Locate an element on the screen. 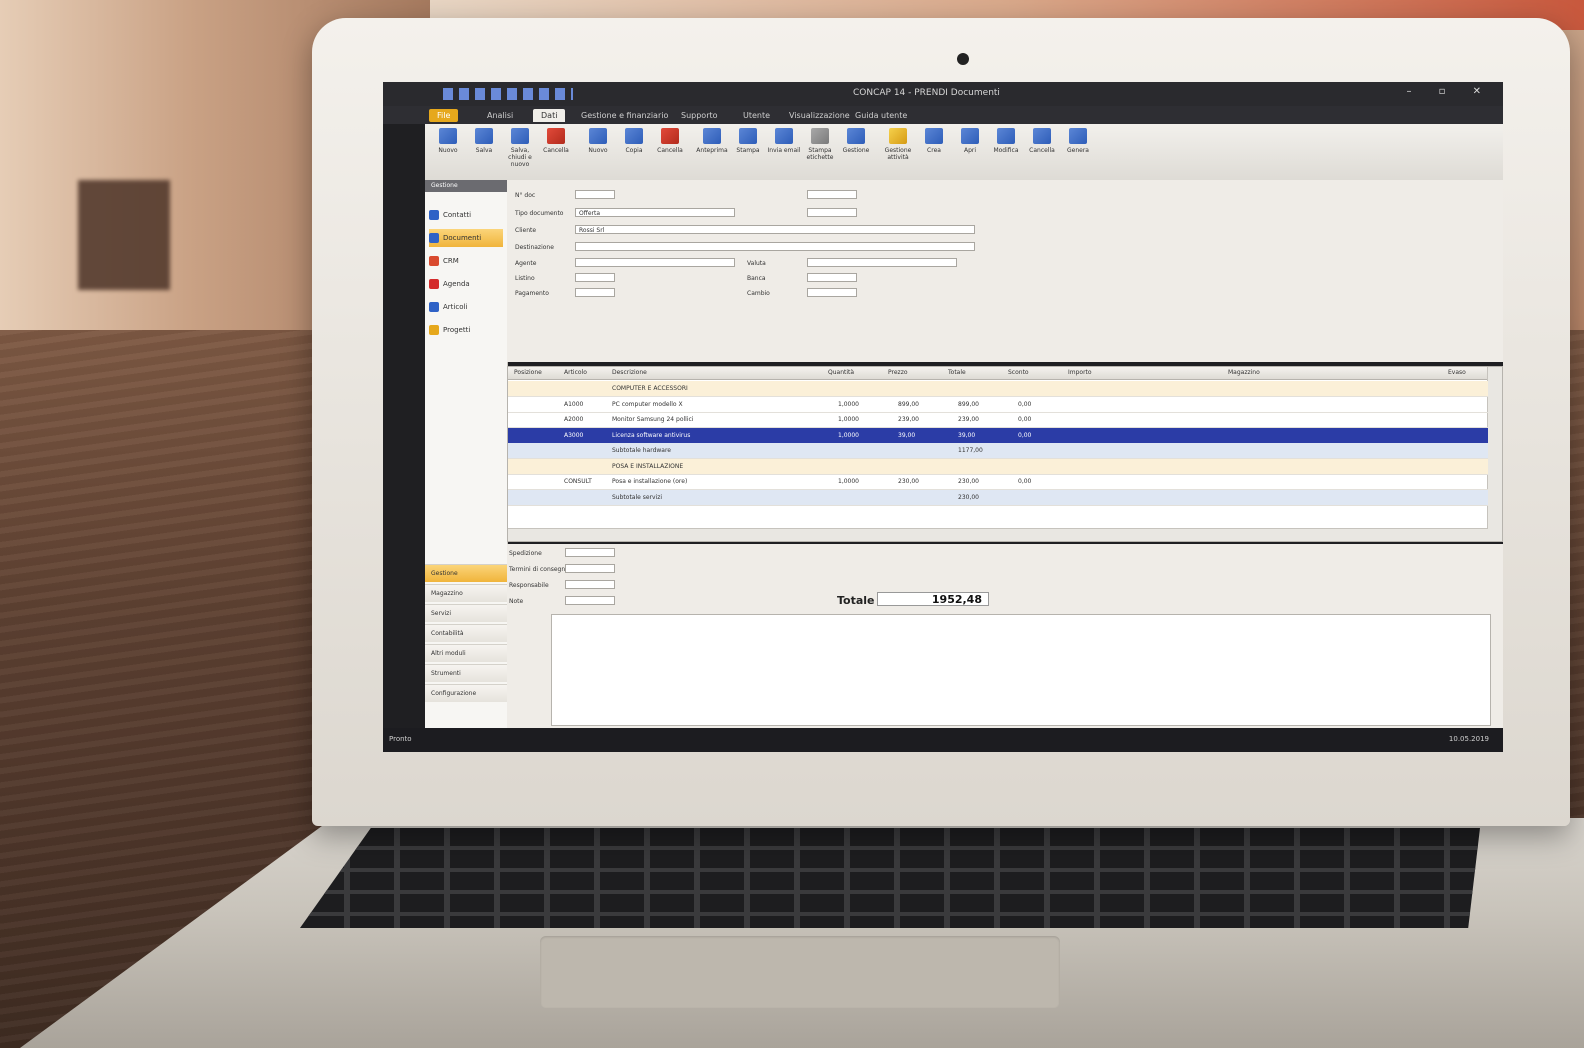 The height and width of the screenshot is (1048, 1584). table-cell: A3000 is located at coordinates (574, 435).